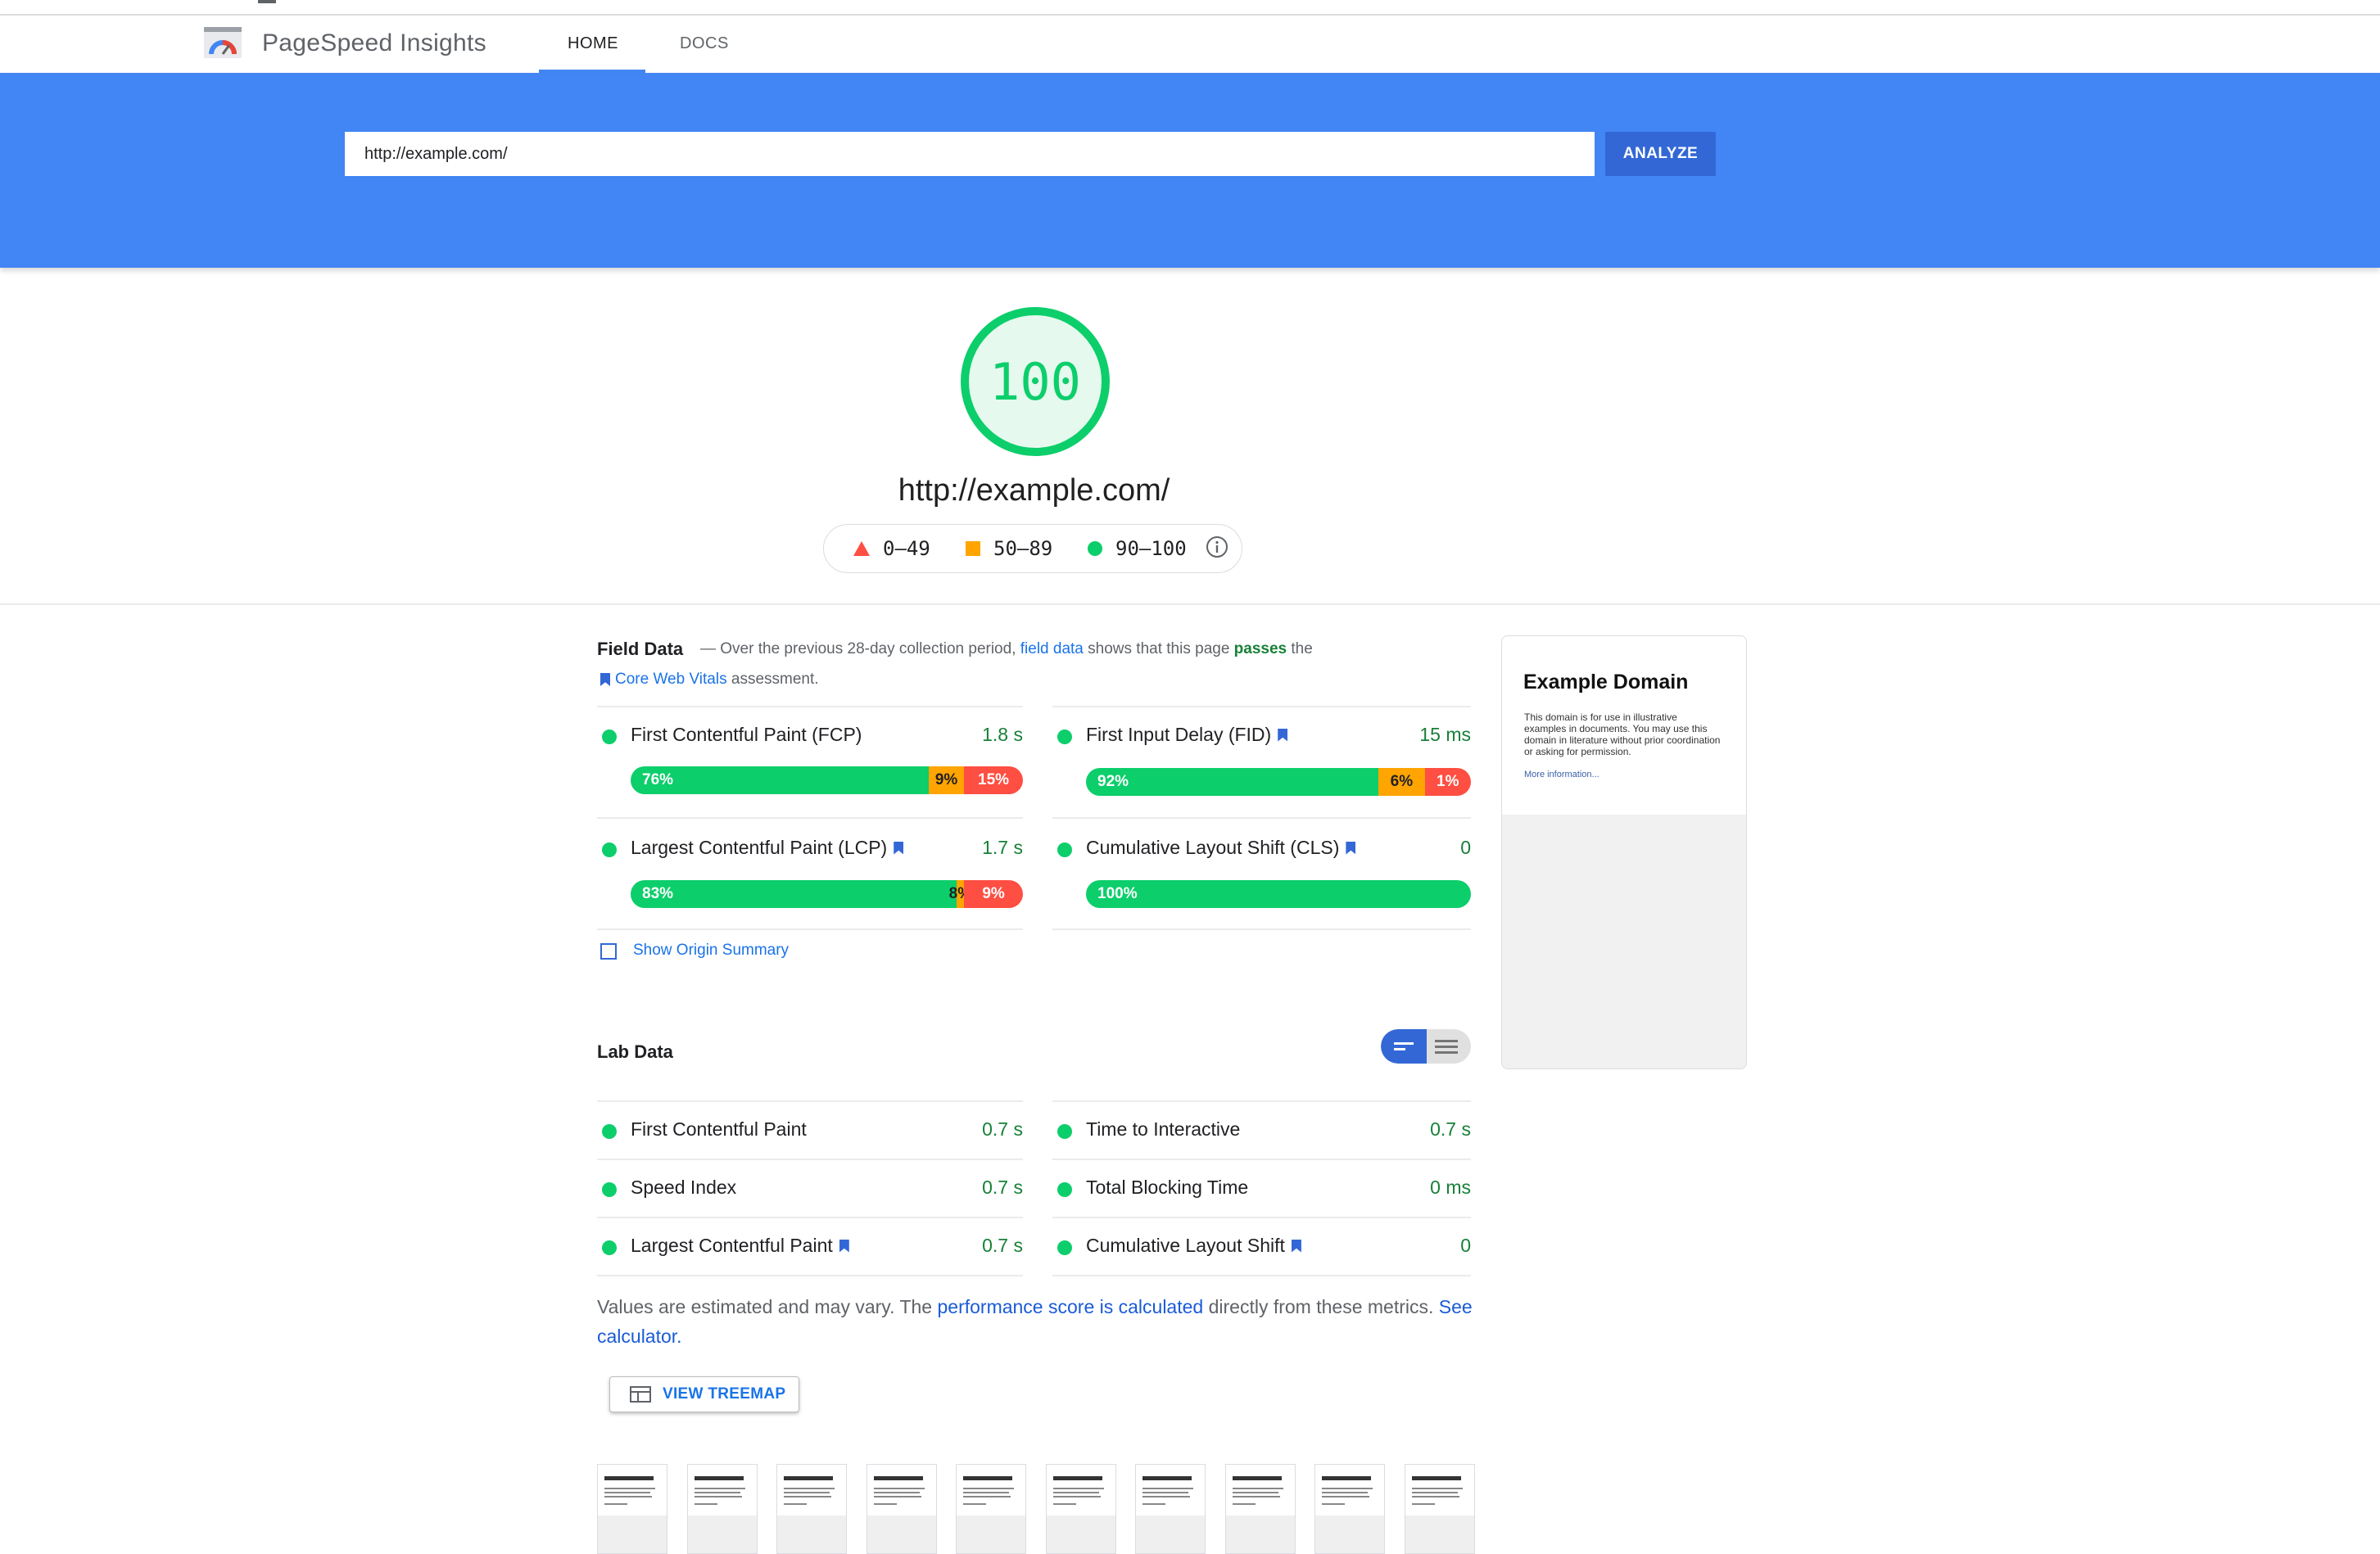 The height and width of the screenshot is (1554, 2380). What do you see at coordinates (684, 1187) in the screenshot?
I see `lab-metric-name: Speed Index` at bounding box center [684, 1187].